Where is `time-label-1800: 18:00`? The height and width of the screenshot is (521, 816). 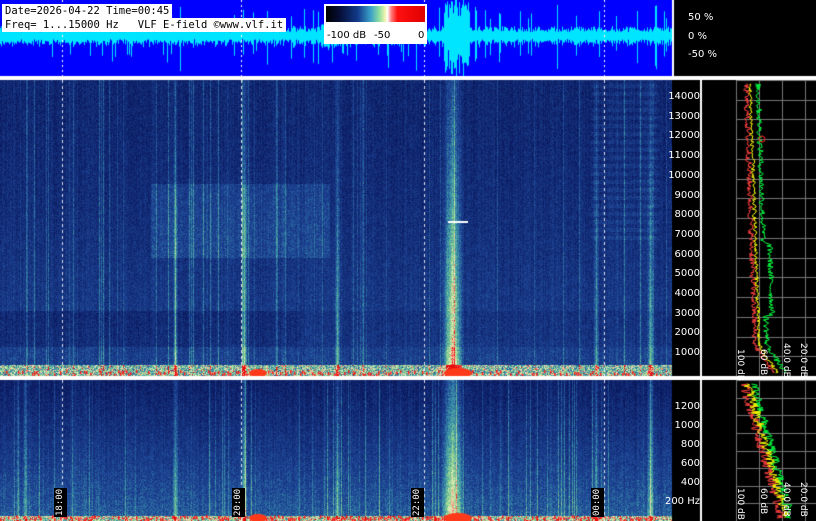 time-label-1800: 18:00 is located at coordinates (60, 502).